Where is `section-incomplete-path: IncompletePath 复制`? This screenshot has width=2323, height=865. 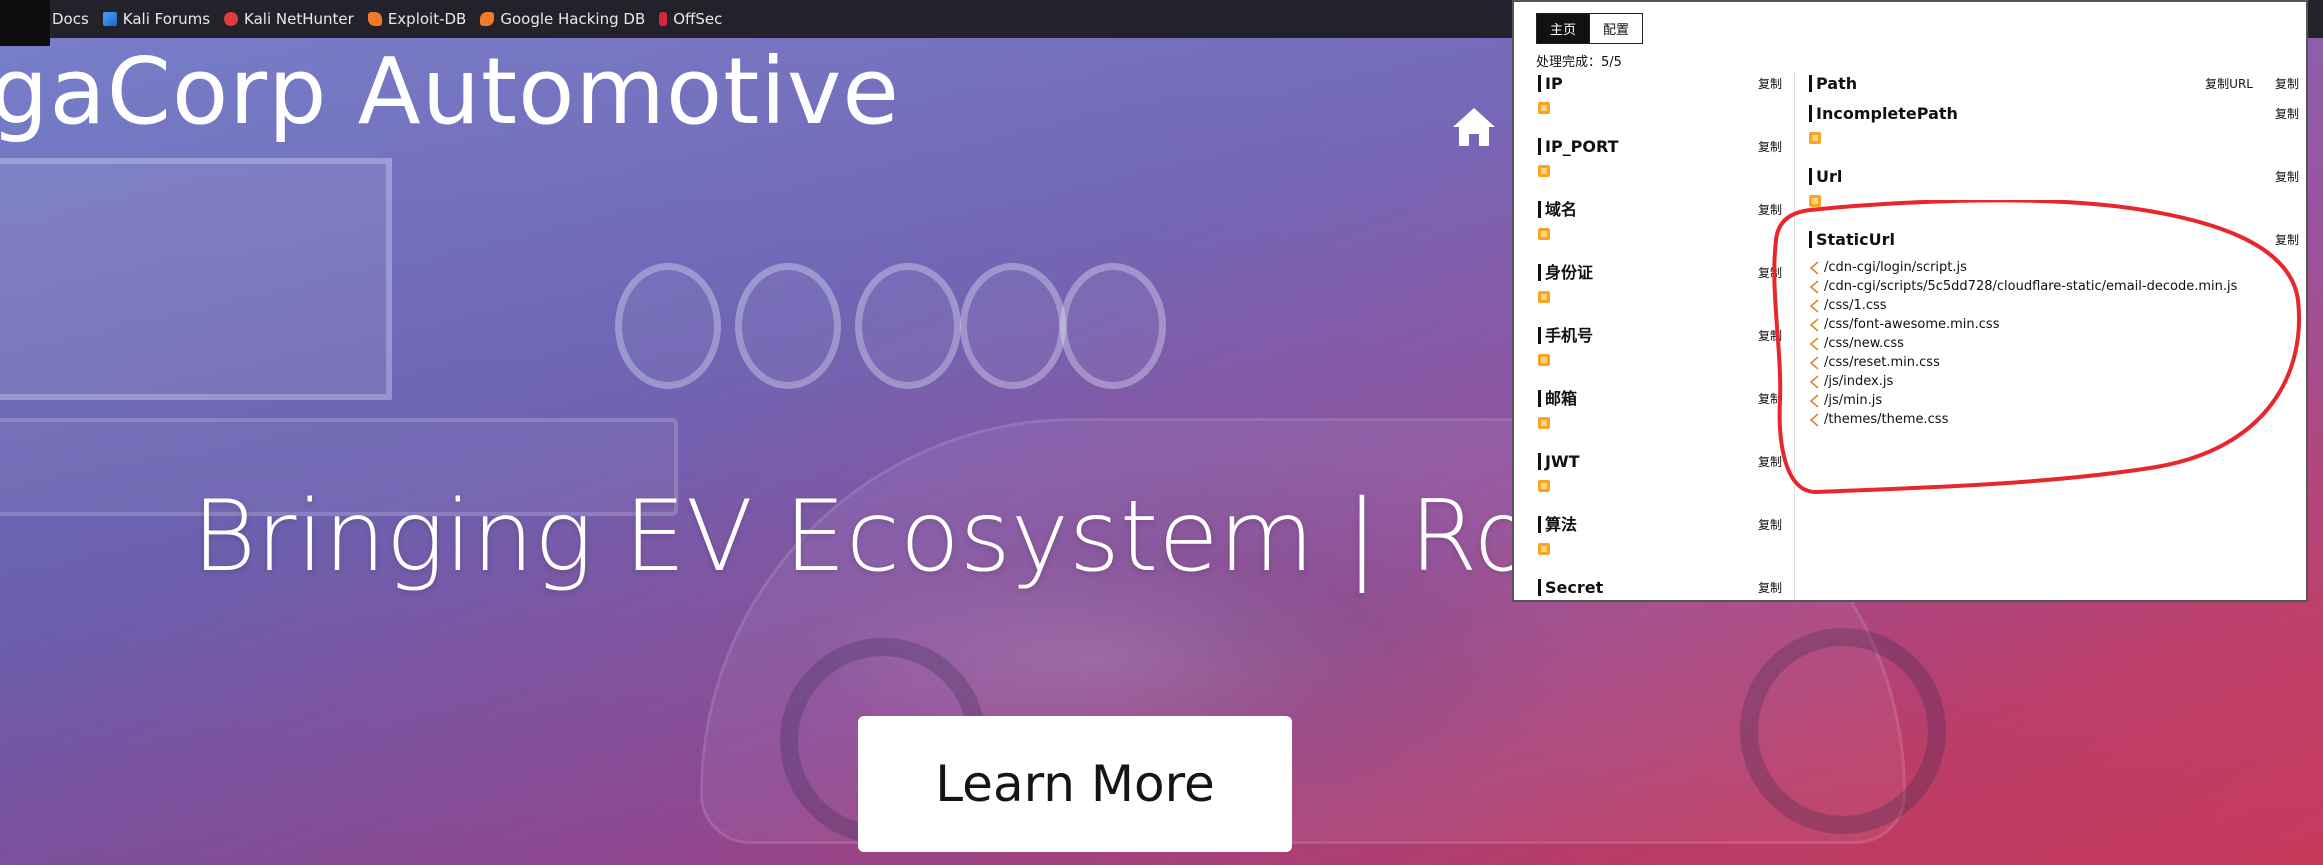 section-incomplete-path: IncompletePath 复制 is located at coordinates (2054, 126).